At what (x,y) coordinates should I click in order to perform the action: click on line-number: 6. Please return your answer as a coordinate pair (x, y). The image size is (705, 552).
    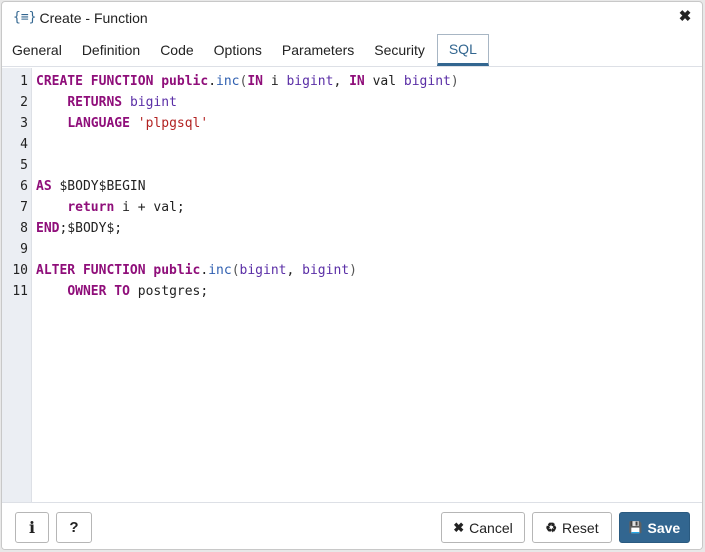
    Looking at the image, I should click on (24, 186).